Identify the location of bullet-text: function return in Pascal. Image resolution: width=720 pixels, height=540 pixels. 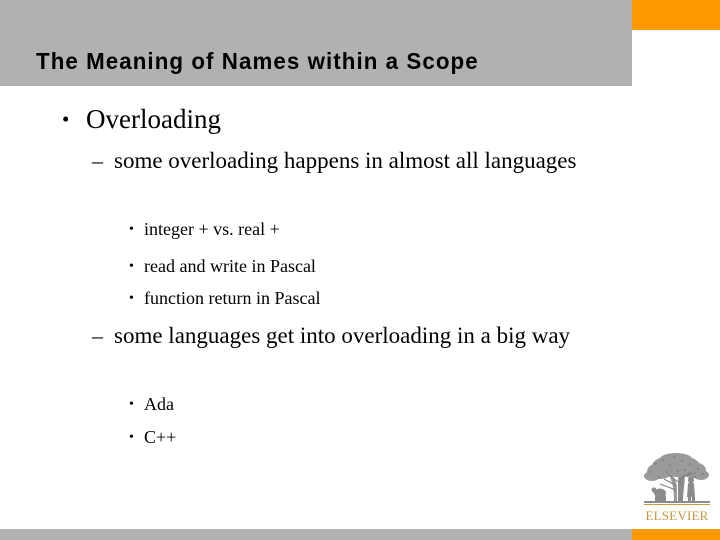
(232, 298).